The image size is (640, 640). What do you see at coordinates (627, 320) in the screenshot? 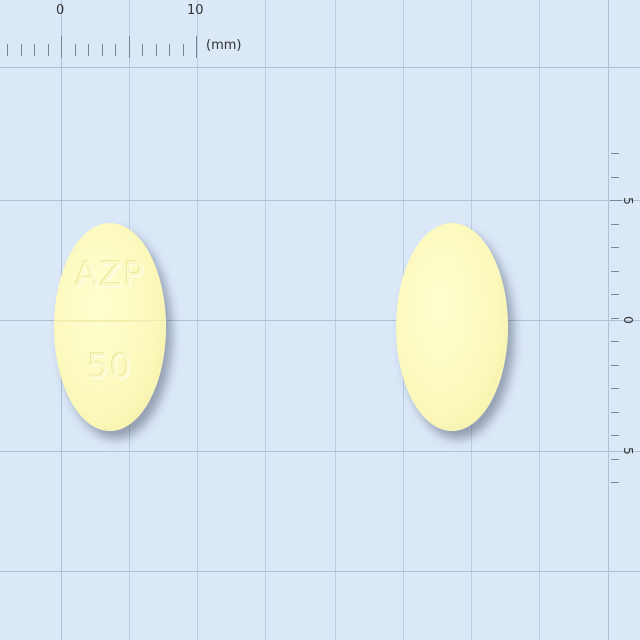
I see `right-ruler-label-0: 0` at bounding box center [627, 320].